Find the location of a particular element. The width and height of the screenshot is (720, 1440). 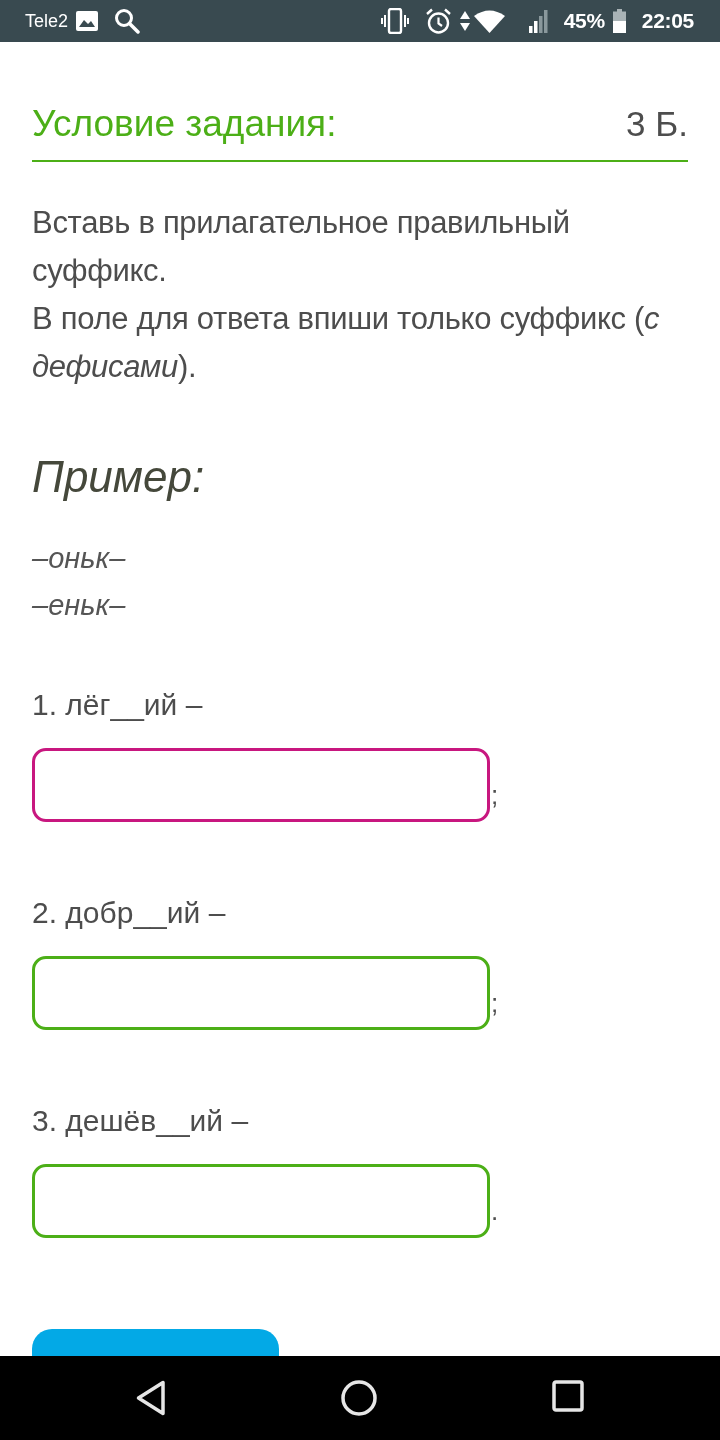

example-suffix: –оньк– is located at coordinates (79, 558).